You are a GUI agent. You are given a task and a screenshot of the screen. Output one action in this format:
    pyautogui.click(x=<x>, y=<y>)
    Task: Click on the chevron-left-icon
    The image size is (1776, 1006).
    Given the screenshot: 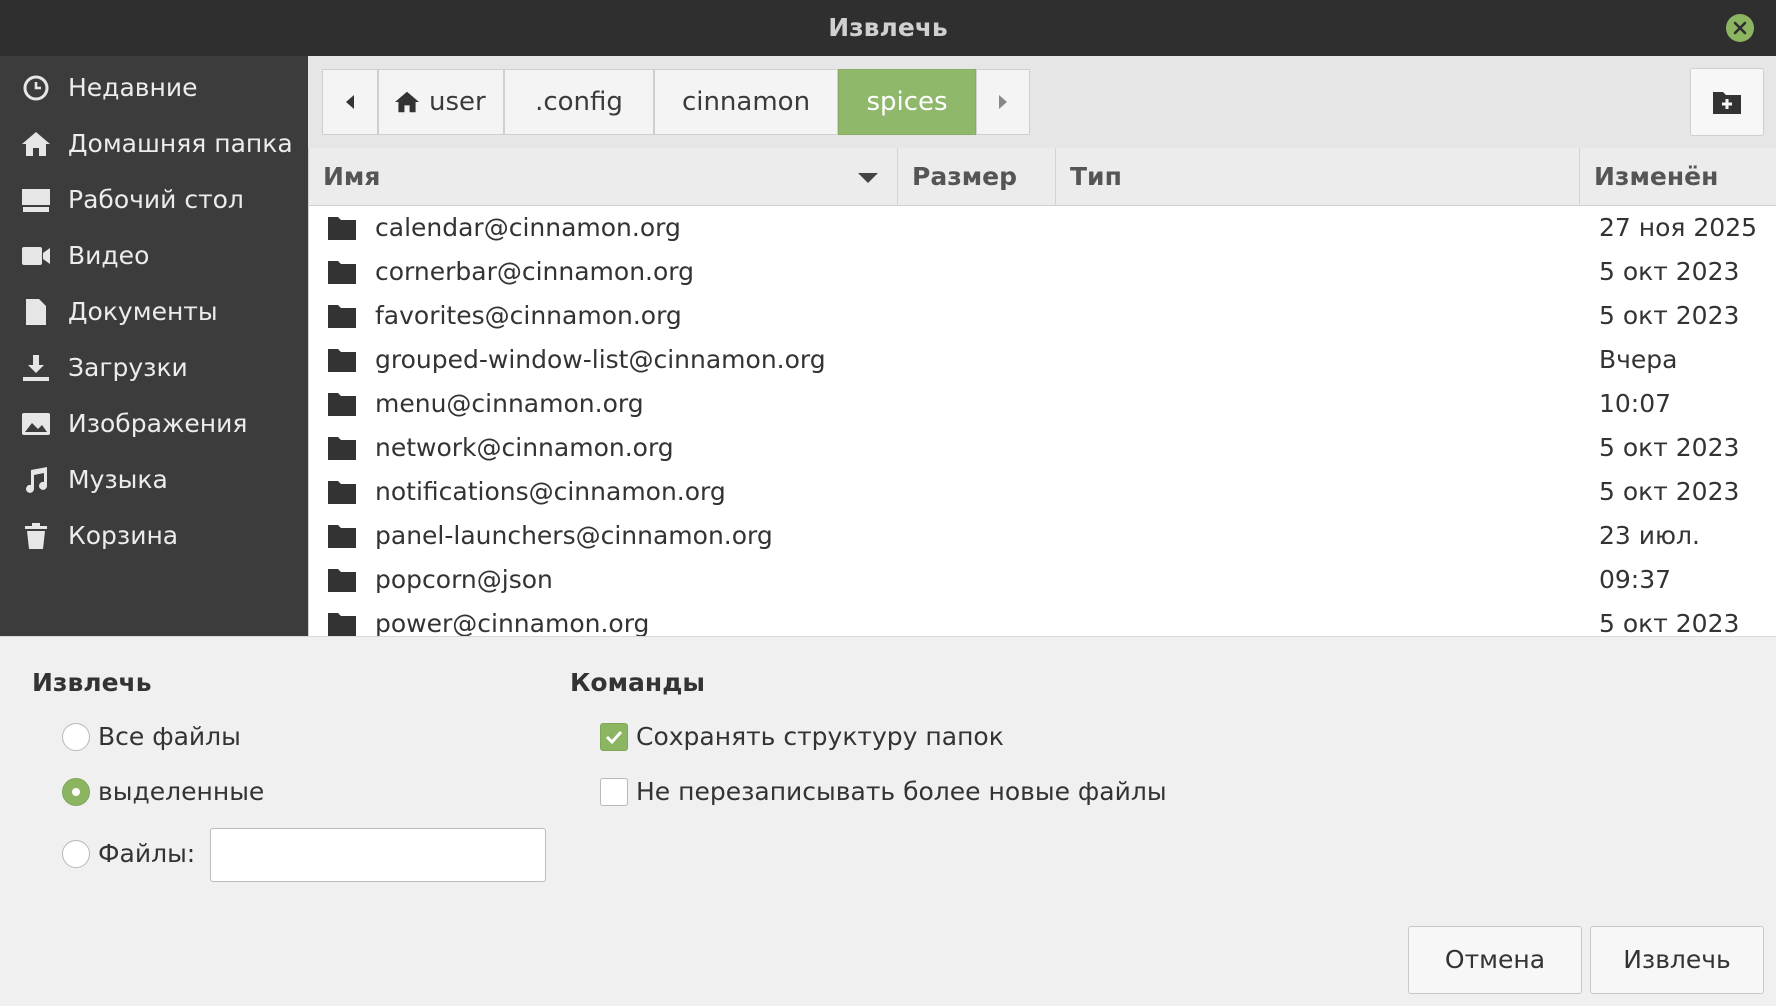 What is the action you would take?
    pyautogui.click(x=350, y=102)
    